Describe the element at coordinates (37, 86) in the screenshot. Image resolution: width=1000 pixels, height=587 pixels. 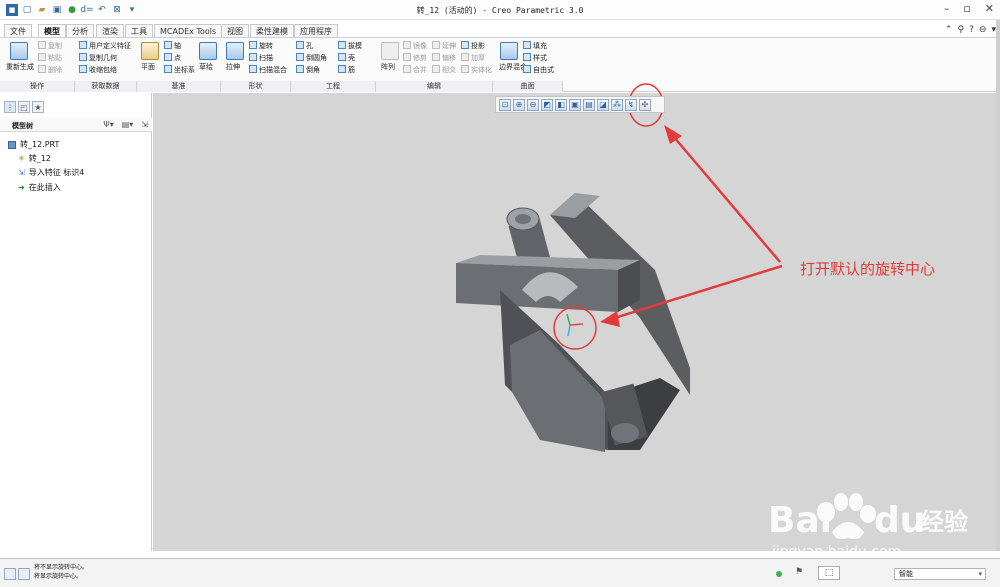
I see `group-operations: 操作` at that location.